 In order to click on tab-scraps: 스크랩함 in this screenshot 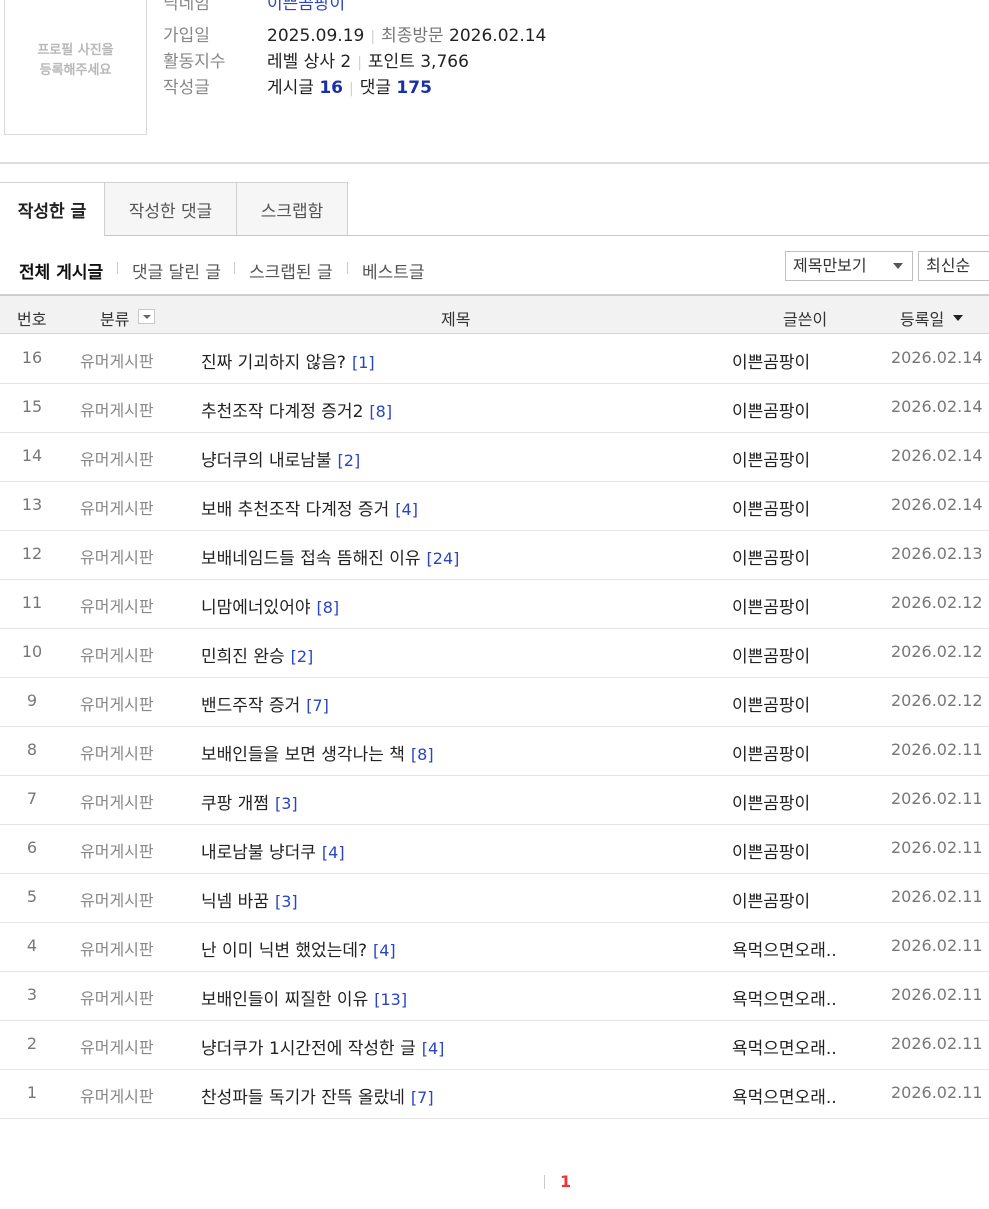, I will do `click(292, 209)`.